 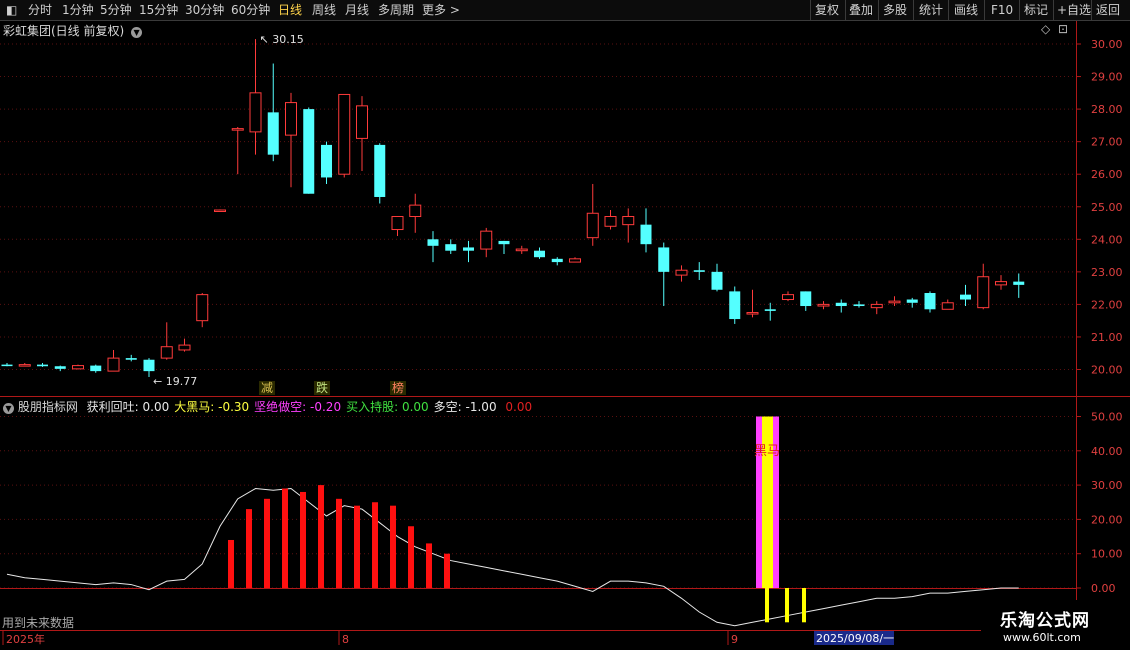 What do you see at coordinates (25, 639) in the screenshot?
I see `date-label: 2025年` at bounding box center [25, 639].